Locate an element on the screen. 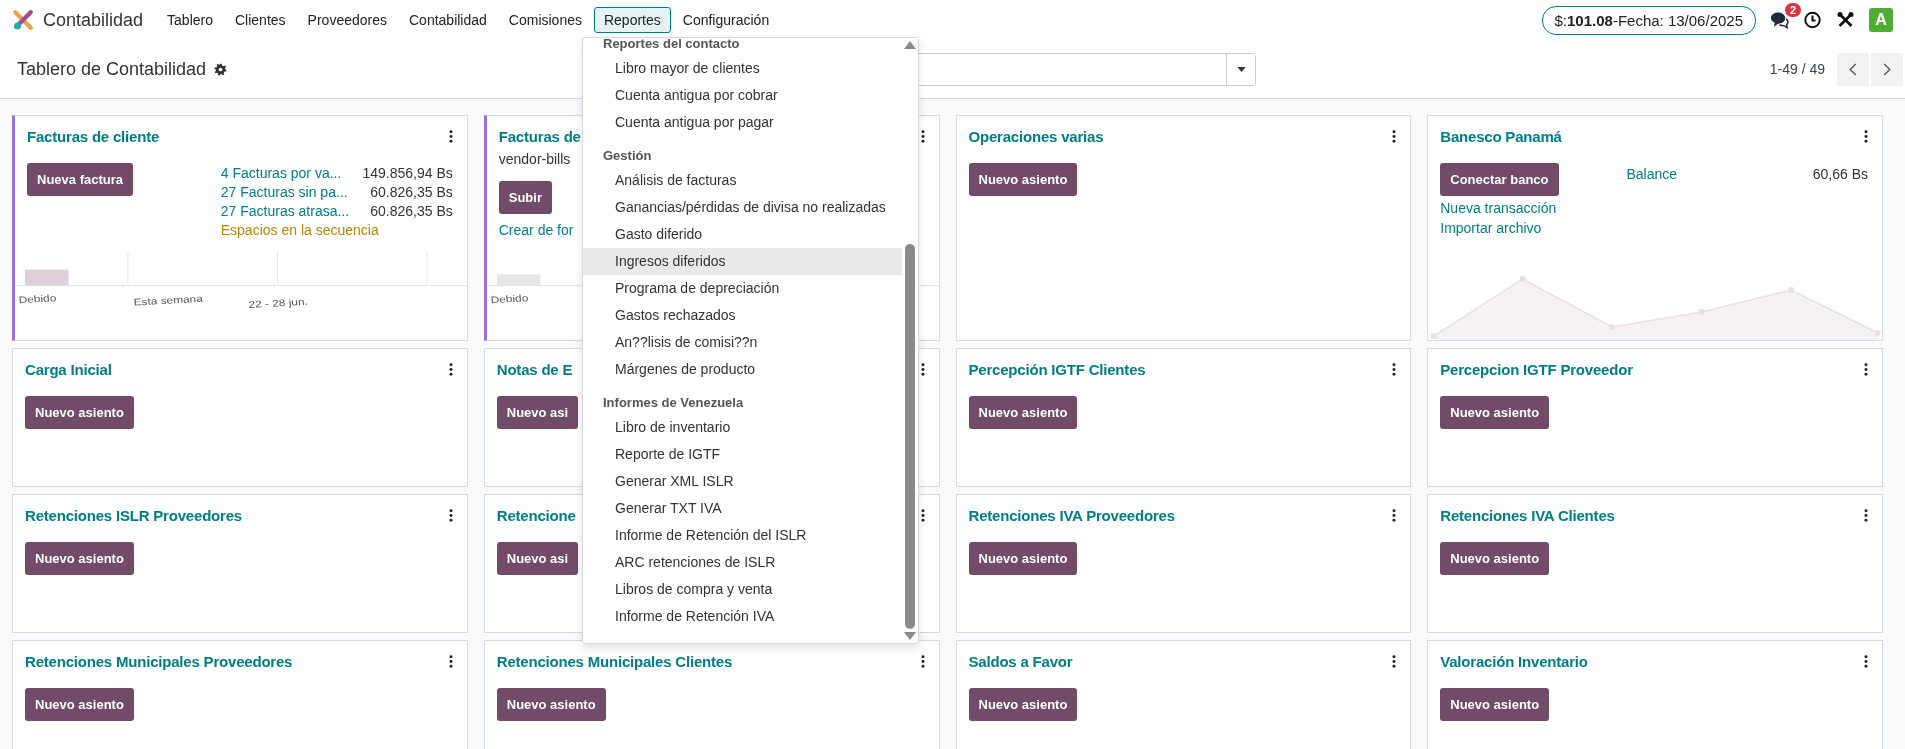 The image size is (1905, 749). bank-action-link: Nueva transacción is located at coordinates (1498, 208).